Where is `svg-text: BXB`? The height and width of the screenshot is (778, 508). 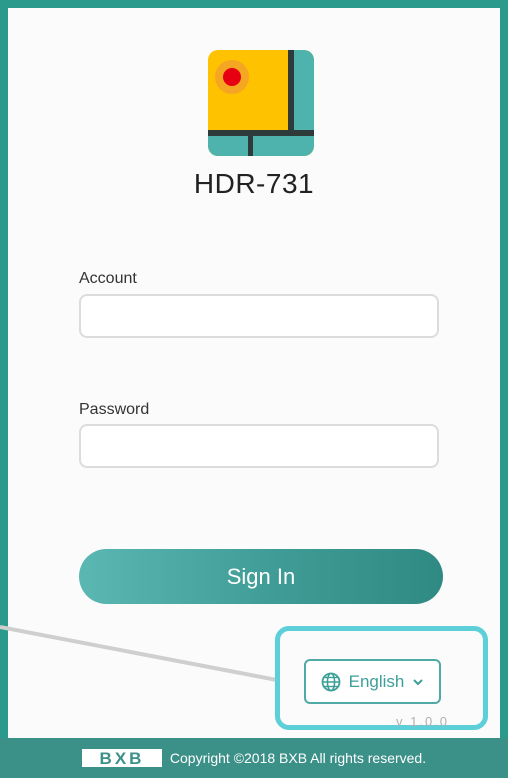
svg-text: BXB is located at coordinates (121, 758).